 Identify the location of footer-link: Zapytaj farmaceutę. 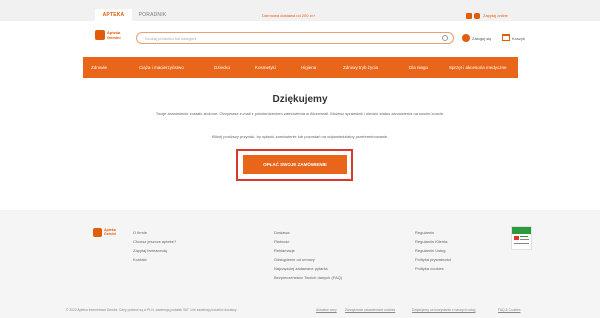
(154, 250).